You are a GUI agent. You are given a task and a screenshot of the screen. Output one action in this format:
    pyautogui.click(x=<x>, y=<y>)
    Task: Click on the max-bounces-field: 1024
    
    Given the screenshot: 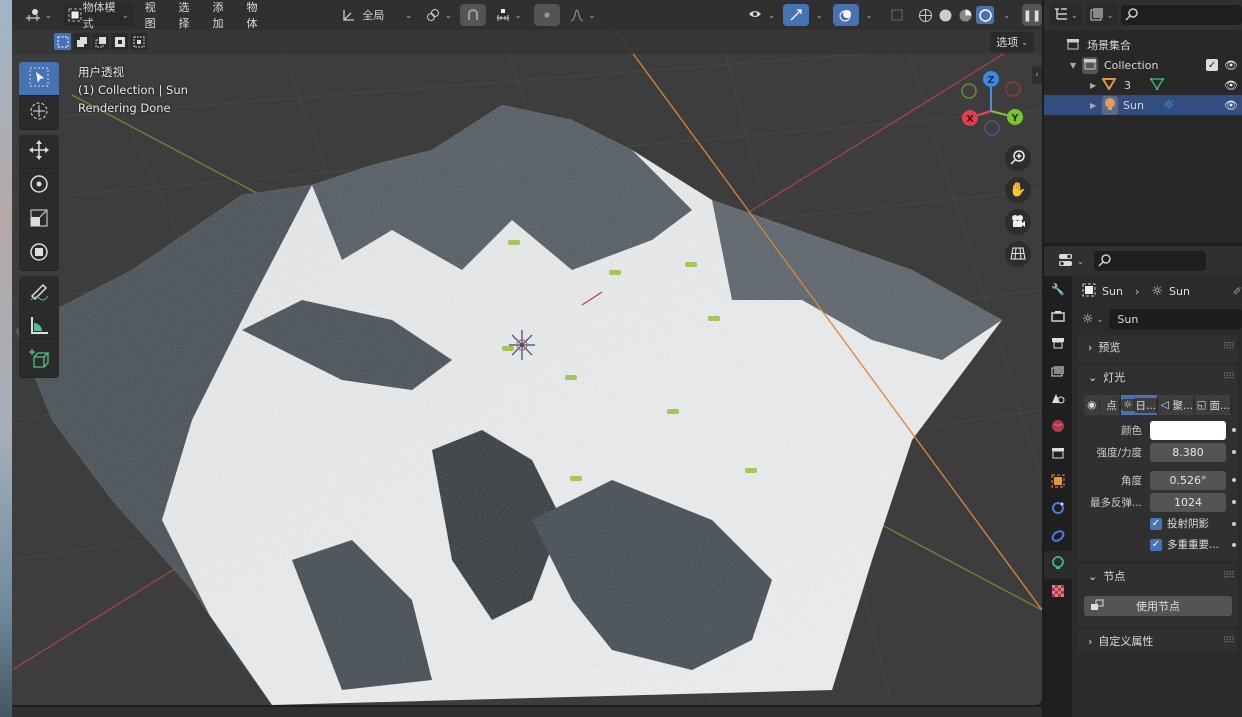 What is the action you would take?
    pyautogui.click(x=1188, y=502)
    